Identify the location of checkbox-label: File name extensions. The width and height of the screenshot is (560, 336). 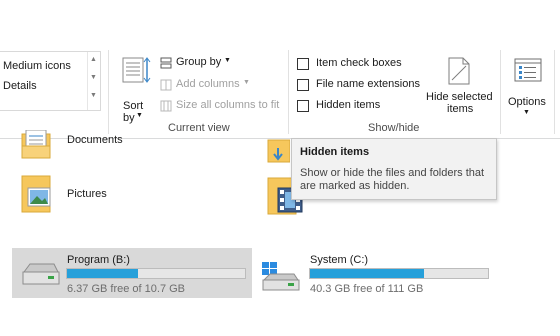
(368, 84).